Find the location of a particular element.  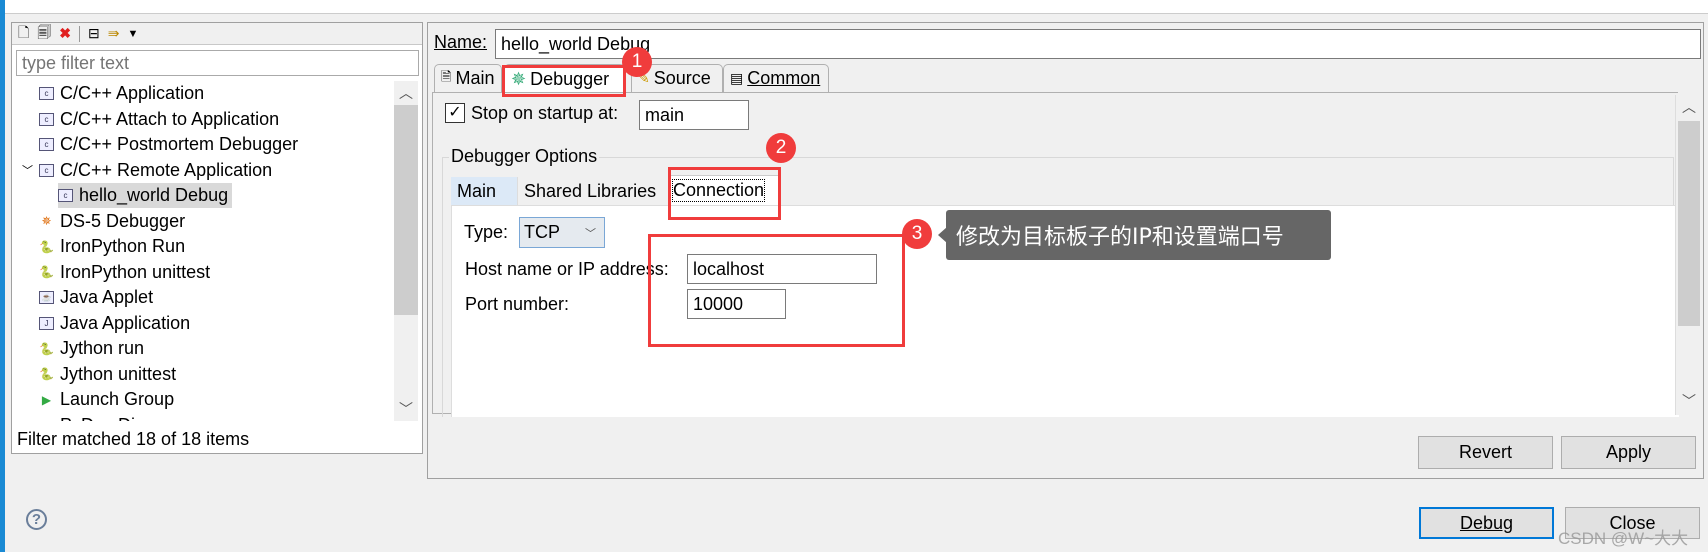

name-label: Name: is located at coordinates (461, 42).